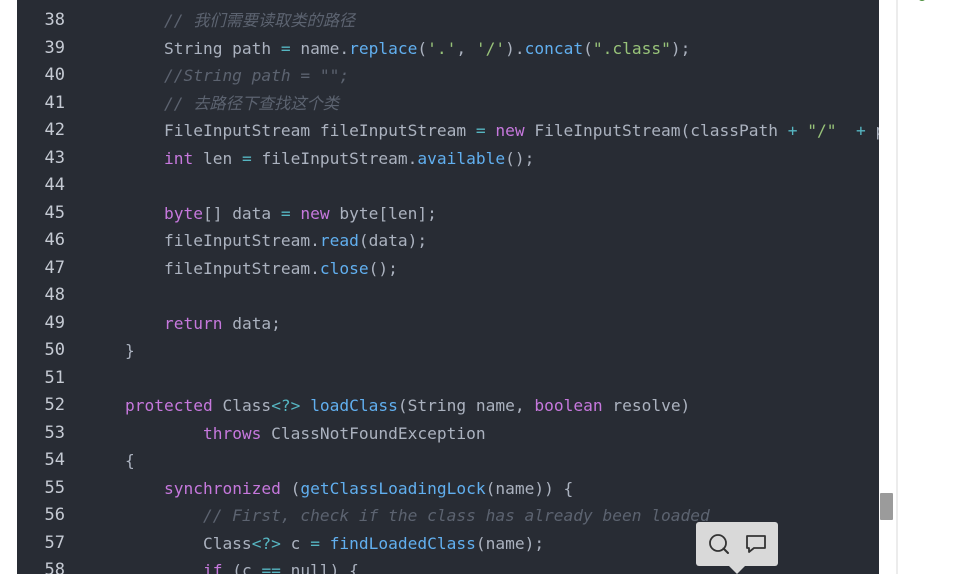  I want to click on code-token: (c, so click(242, 567).